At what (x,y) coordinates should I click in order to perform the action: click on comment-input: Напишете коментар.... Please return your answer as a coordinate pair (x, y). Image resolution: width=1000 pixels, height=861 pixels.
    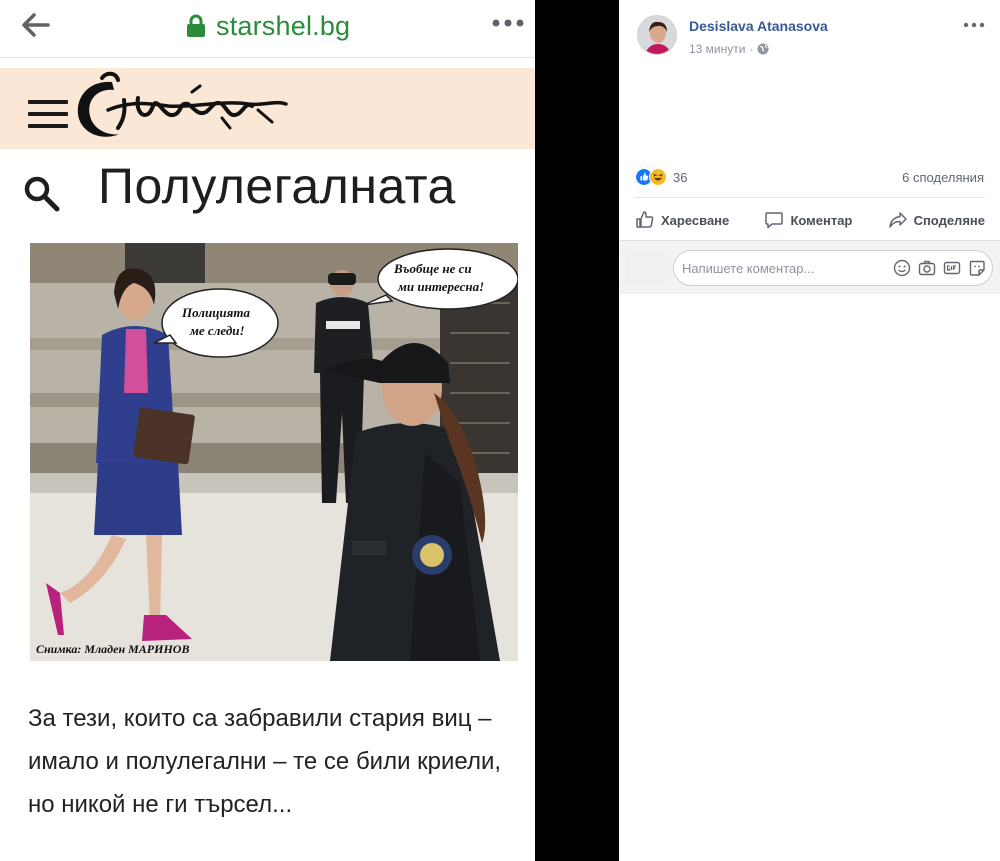
    Looking at the image, I should click on (833, 268).